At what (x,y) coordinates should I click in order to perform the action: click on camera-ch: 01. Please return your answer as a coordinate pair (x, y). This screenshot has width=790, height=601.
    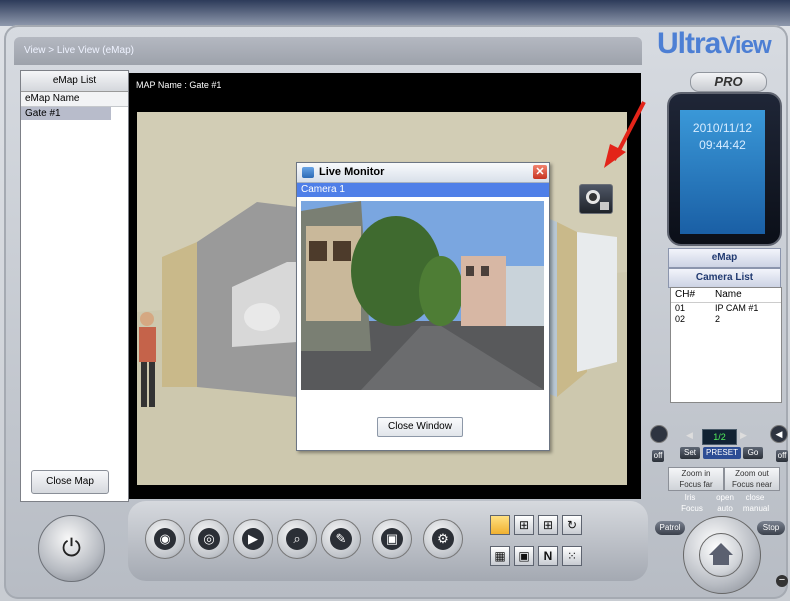
    Looking at the image, I should click on (680, 308).